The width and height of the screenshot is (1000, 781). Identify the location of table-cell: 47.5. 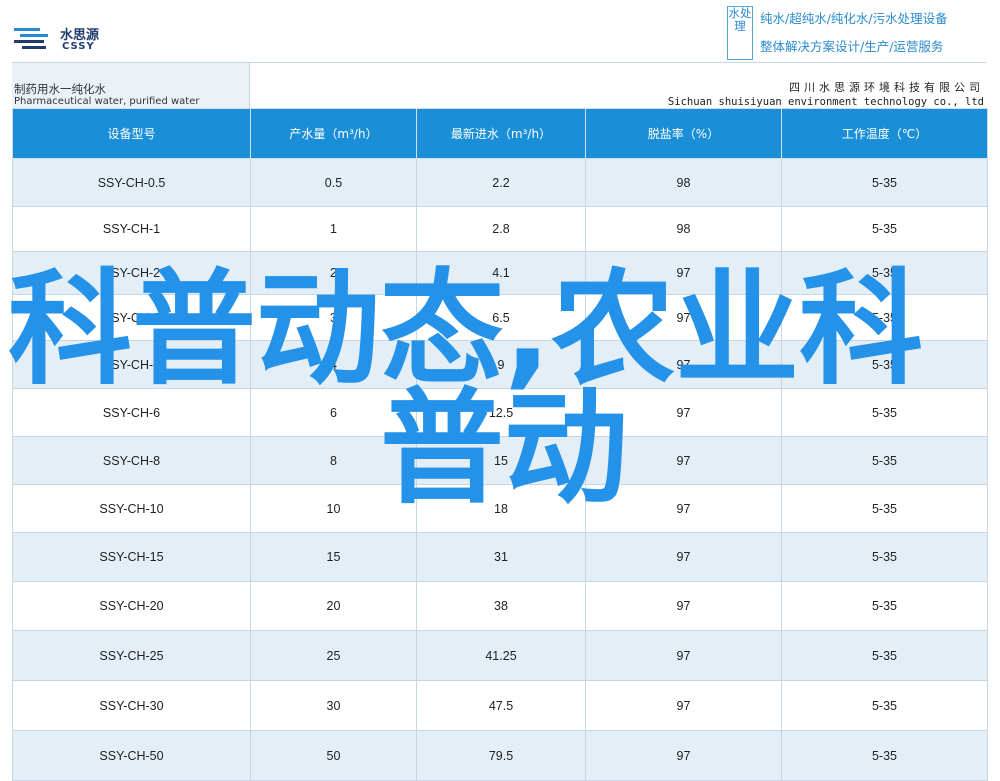
(501, 705).